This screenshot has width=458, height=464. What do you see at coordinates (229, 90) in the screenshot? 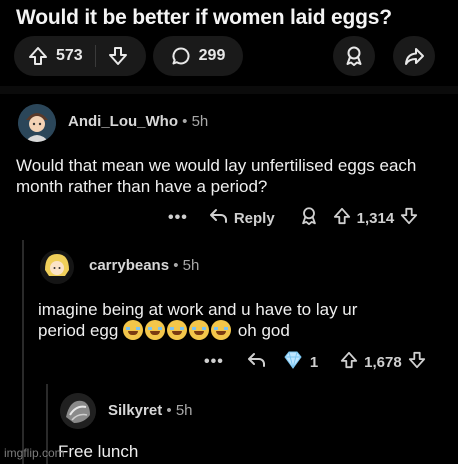
I see `post-separator` at bounding box center [229, 90].